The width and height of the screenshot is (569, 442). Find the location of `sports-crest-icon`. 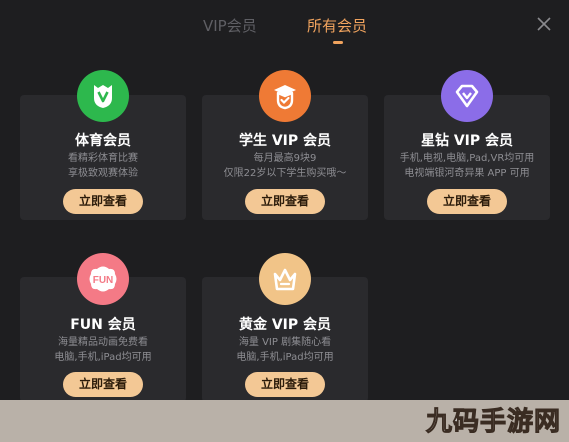

sports-crest-icon is located at coordinates (103, 96).